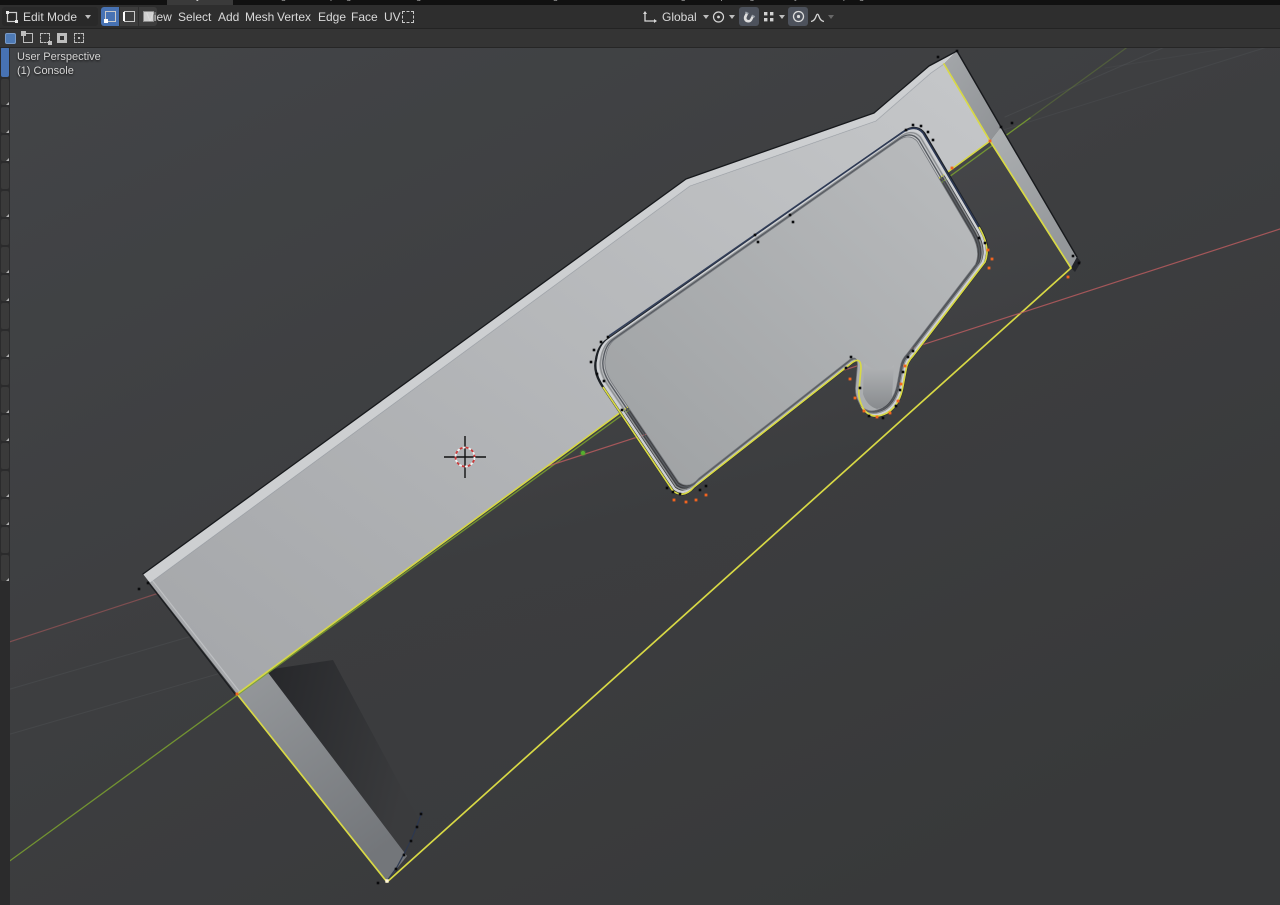  Describe the element at coordinates (540, 1) in the screenshot. I see `workspace-tab-shading: Shading` at that location.